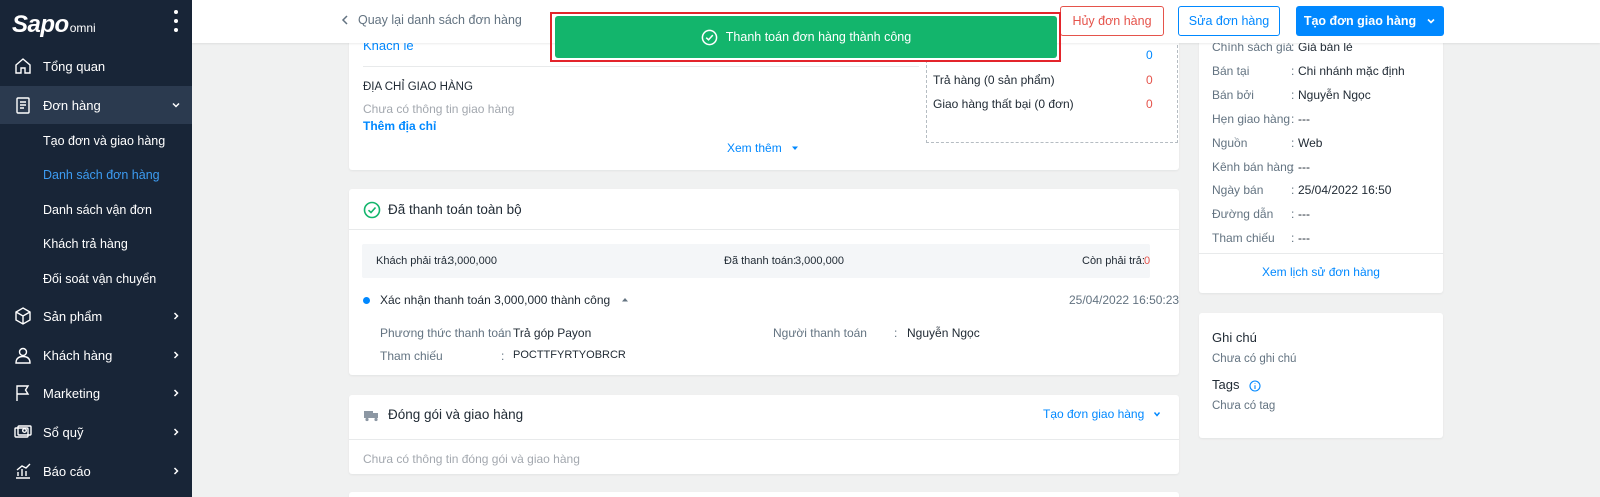 The image size is (1600, 497). Describe the element at coordinates (1255, 386) in the screenshot. I see `info-icon` at that location.